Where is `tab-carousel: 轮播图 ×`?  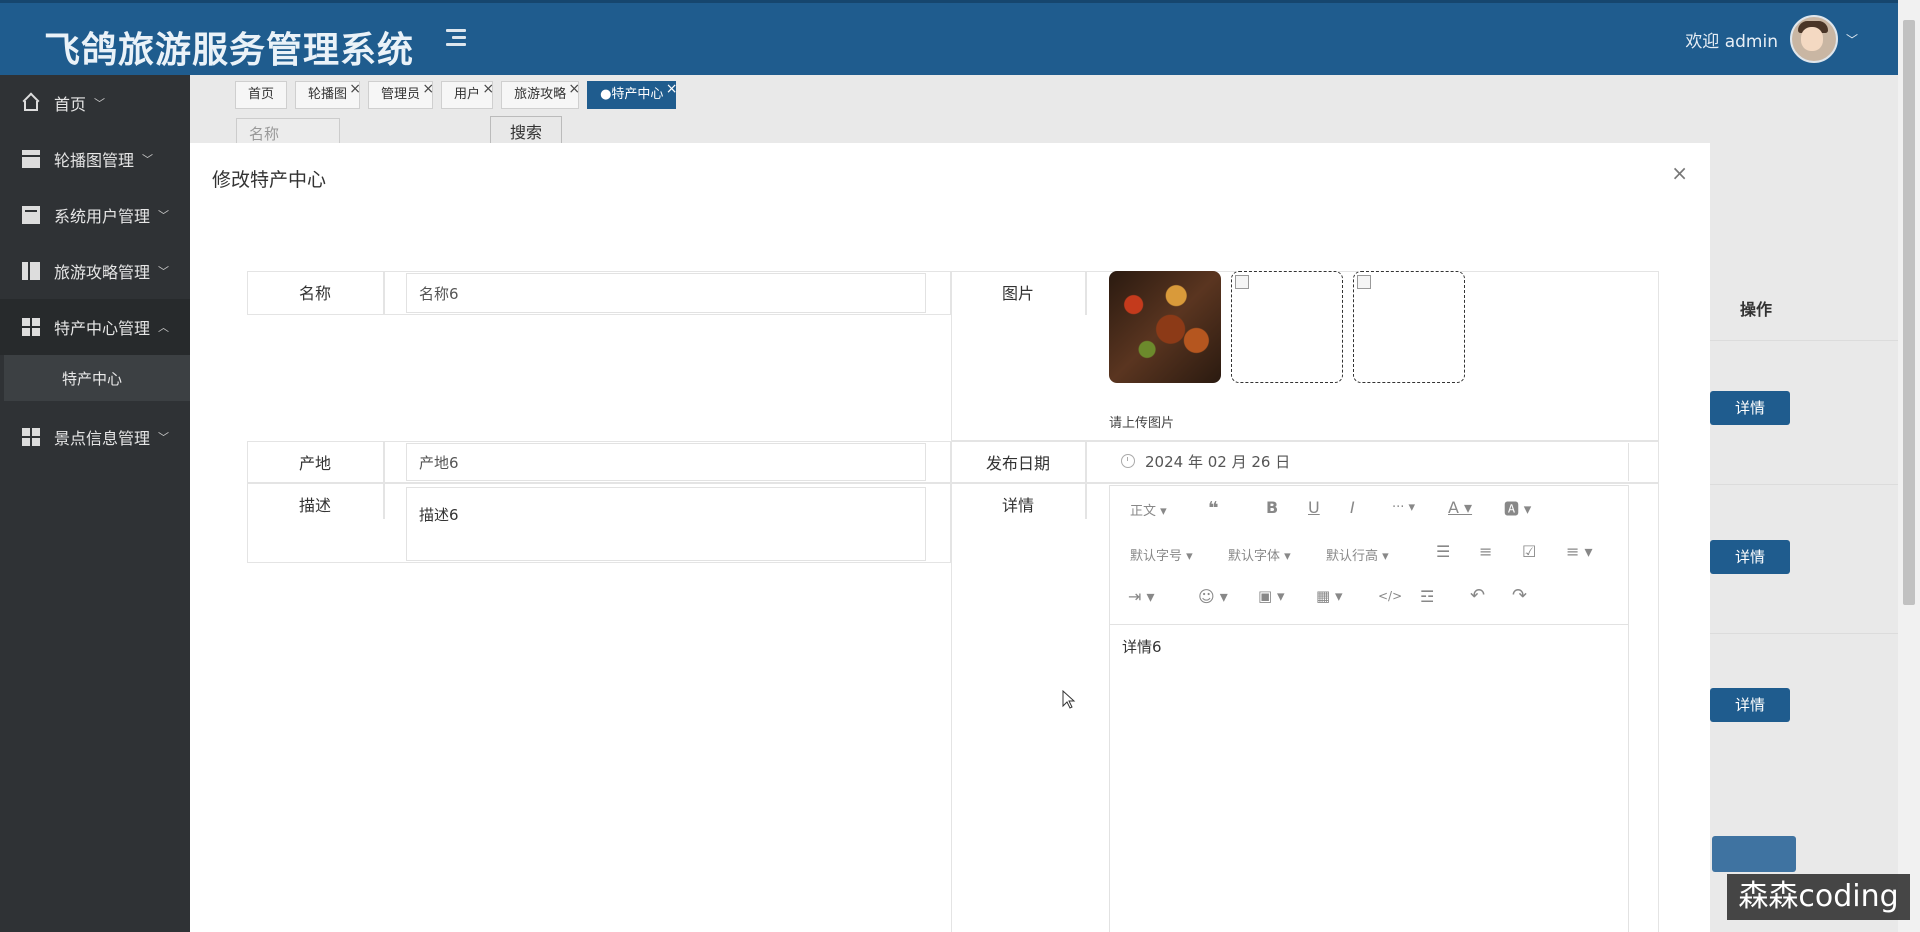
tab-carousel: 轮播图 × is located at coordinates (328, 95).